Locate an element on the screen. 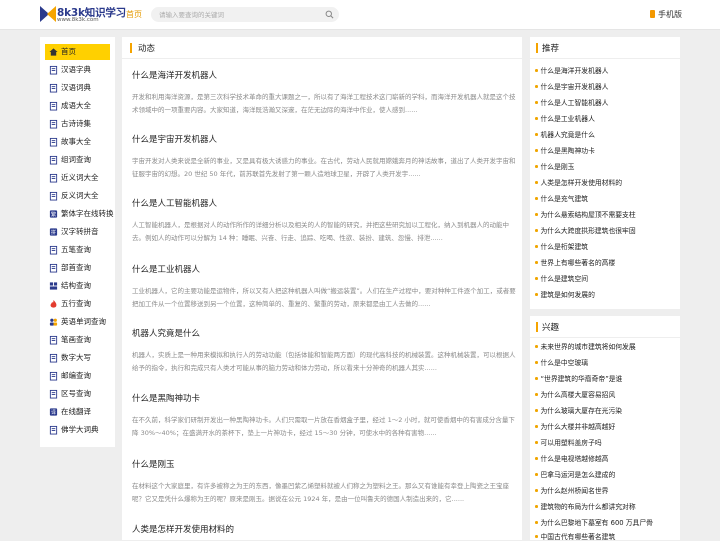 The width and height of the screenshot is (720, 541). people-icon is located at coordinates (53, 322).